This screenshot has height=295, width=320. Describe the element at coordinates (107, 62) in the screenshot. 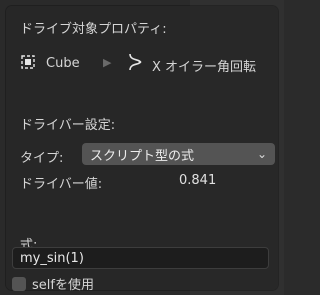

I see `chevron-right-icon: ▶` at that location.